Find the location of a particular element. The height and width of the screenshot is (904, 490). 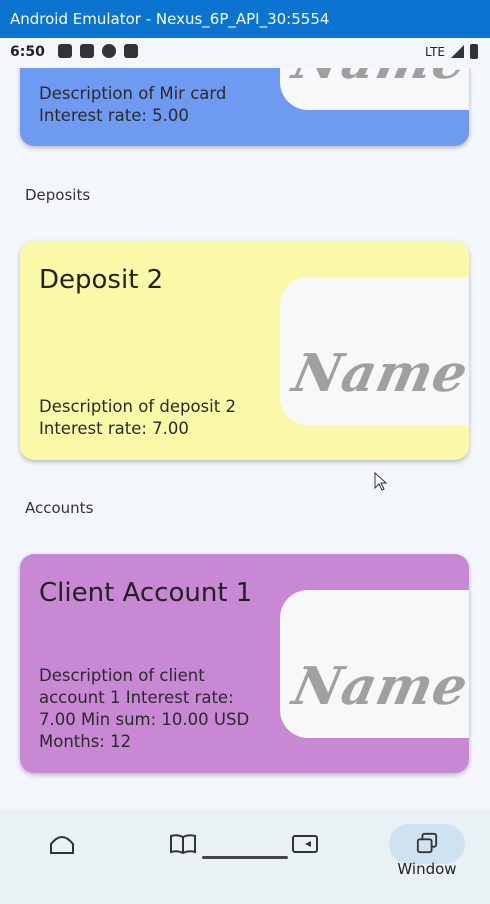

video-icon is located at coordinates (305, 844).